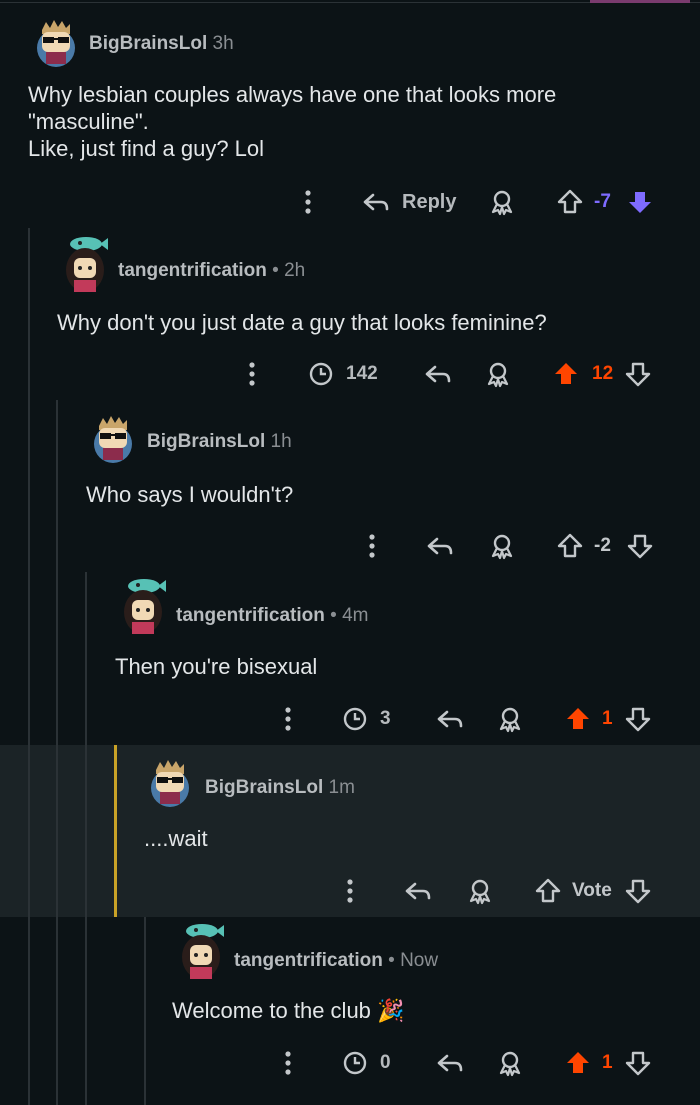  Describe the element at coordinates (281, 441) in the screenshot. I see `timestamp: 1h` at that location.